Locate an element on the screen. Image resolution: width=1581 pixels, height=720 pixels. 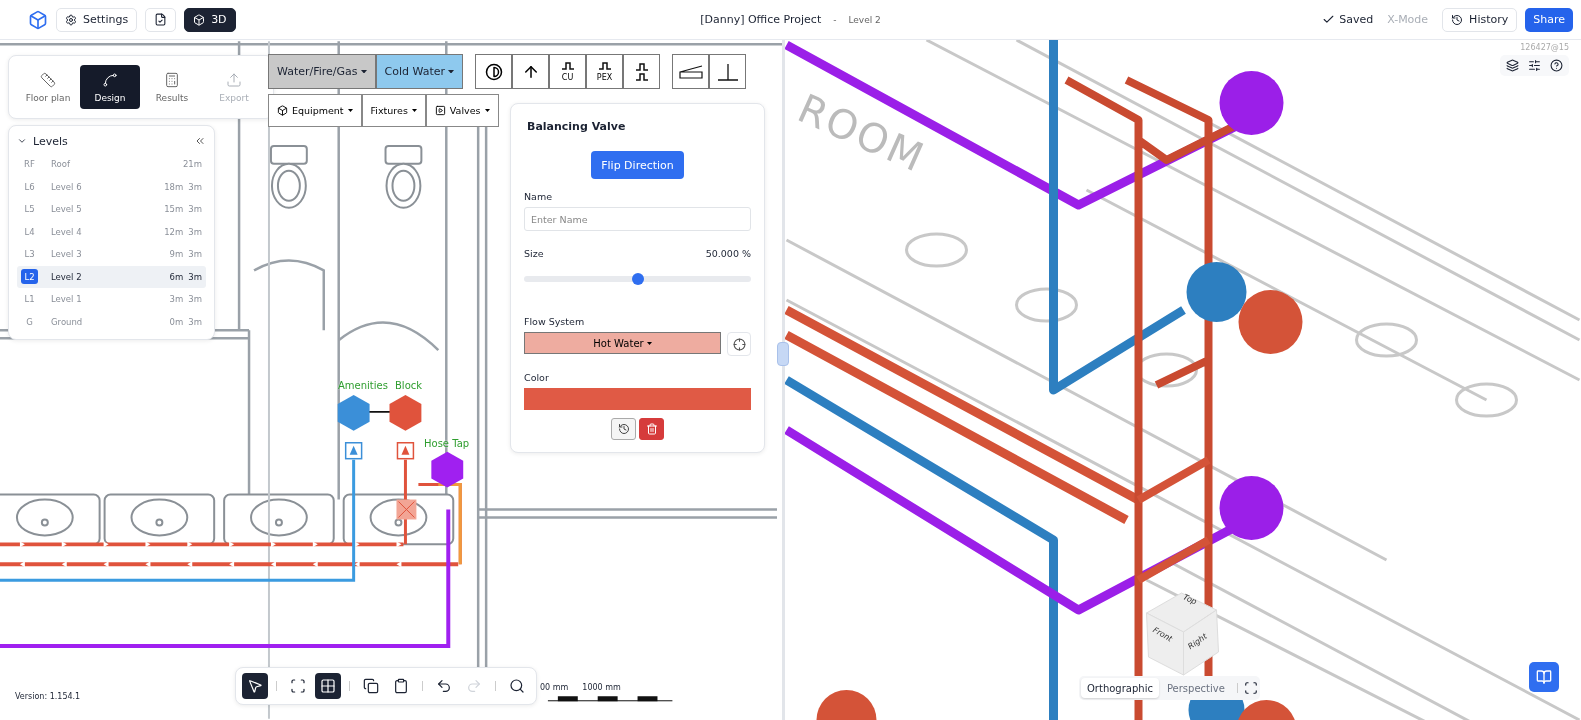
grid-icon is located at coordinates (328, 686).